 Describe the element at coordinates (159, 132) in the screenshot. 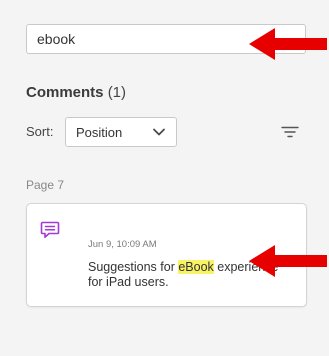

I see `chevron-down-icon` at that location.